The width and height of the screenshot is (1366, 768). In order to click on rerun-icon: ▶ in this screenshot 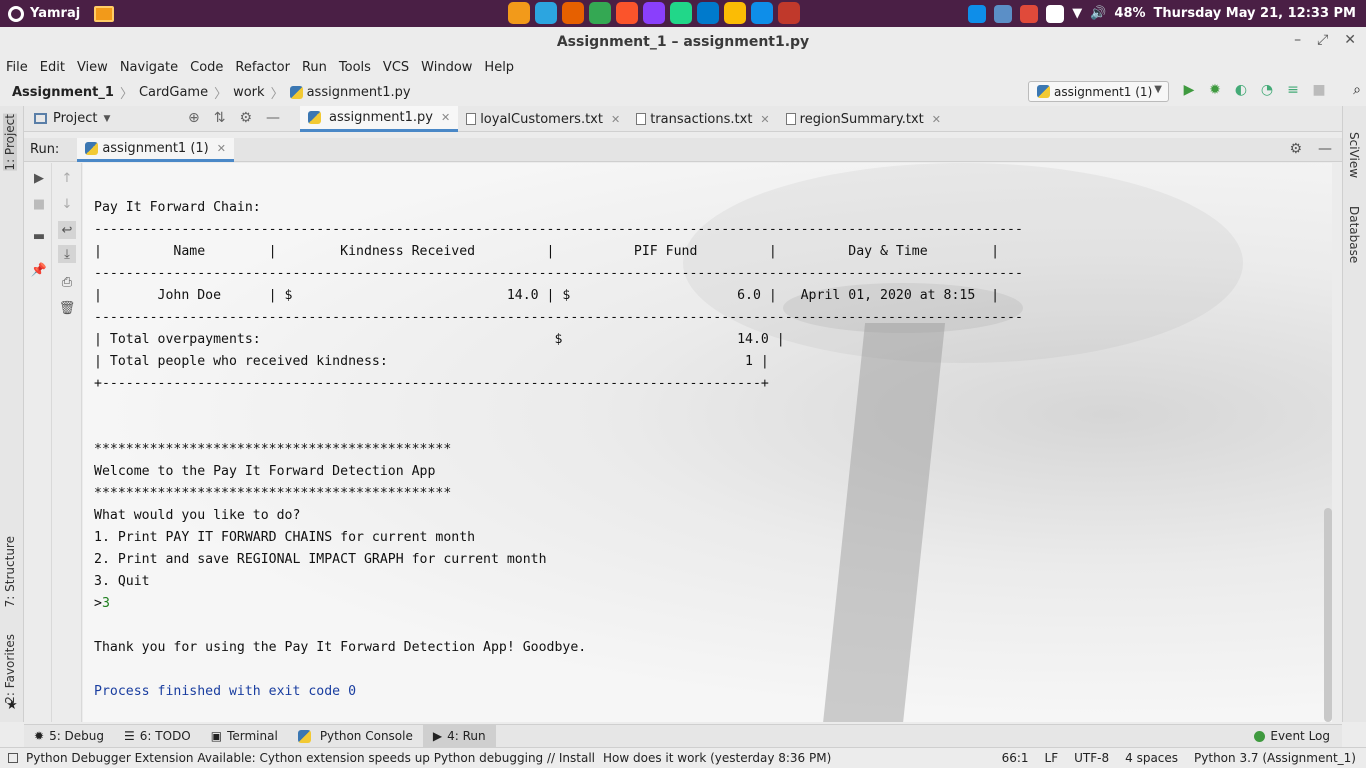, I will do `click(39, 178)`.